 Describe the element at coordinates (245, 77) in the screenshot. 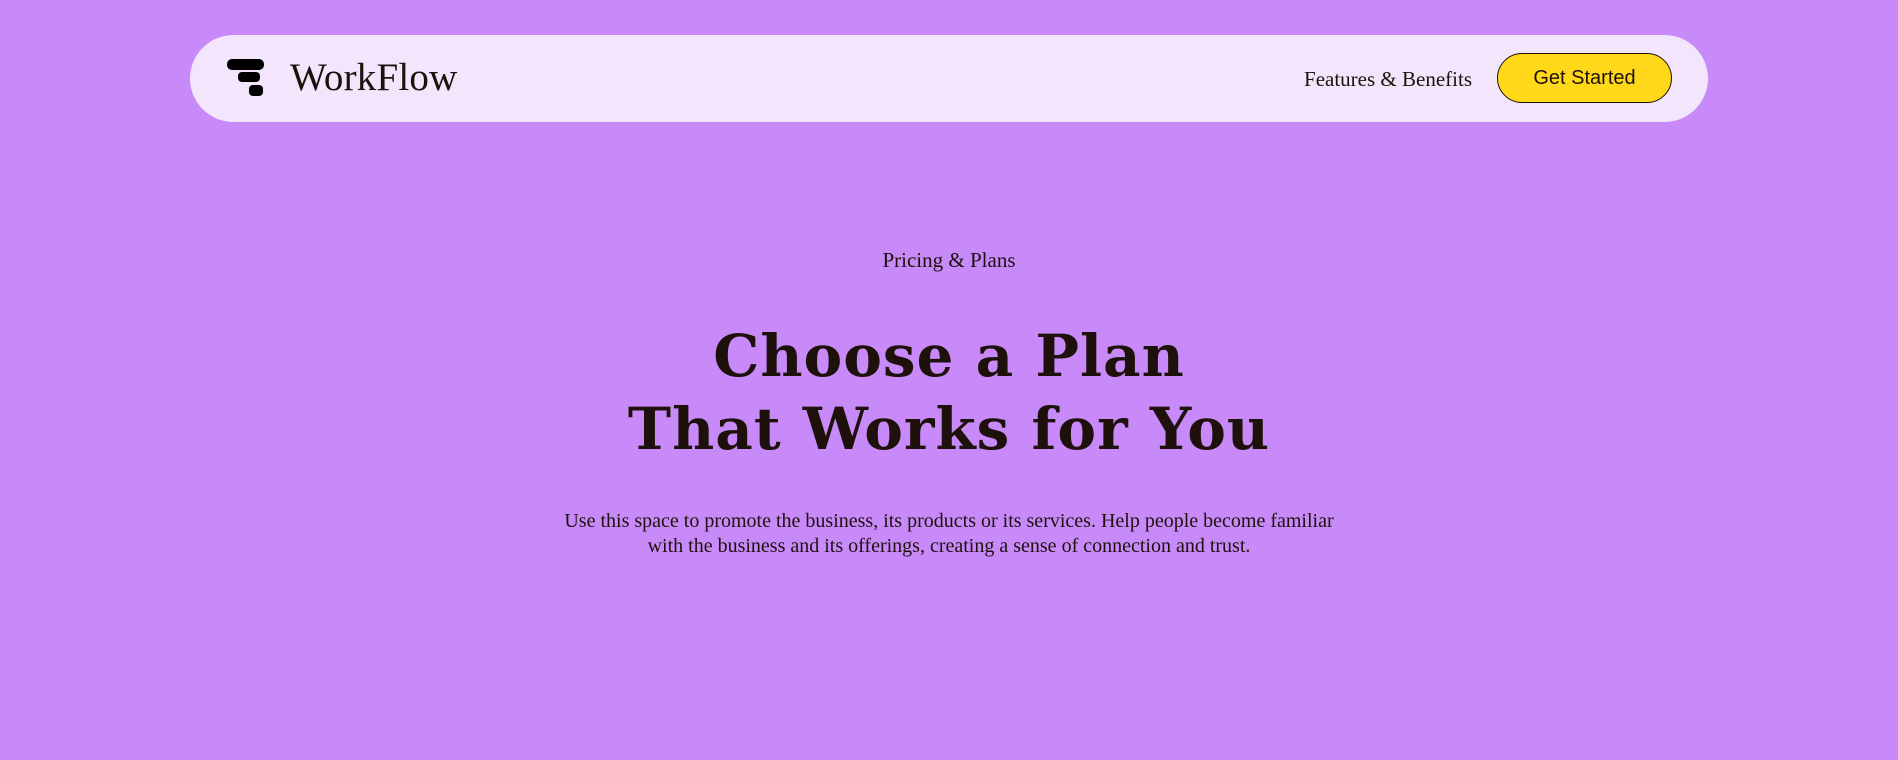

I see `workflow-logo-icon` at that location.